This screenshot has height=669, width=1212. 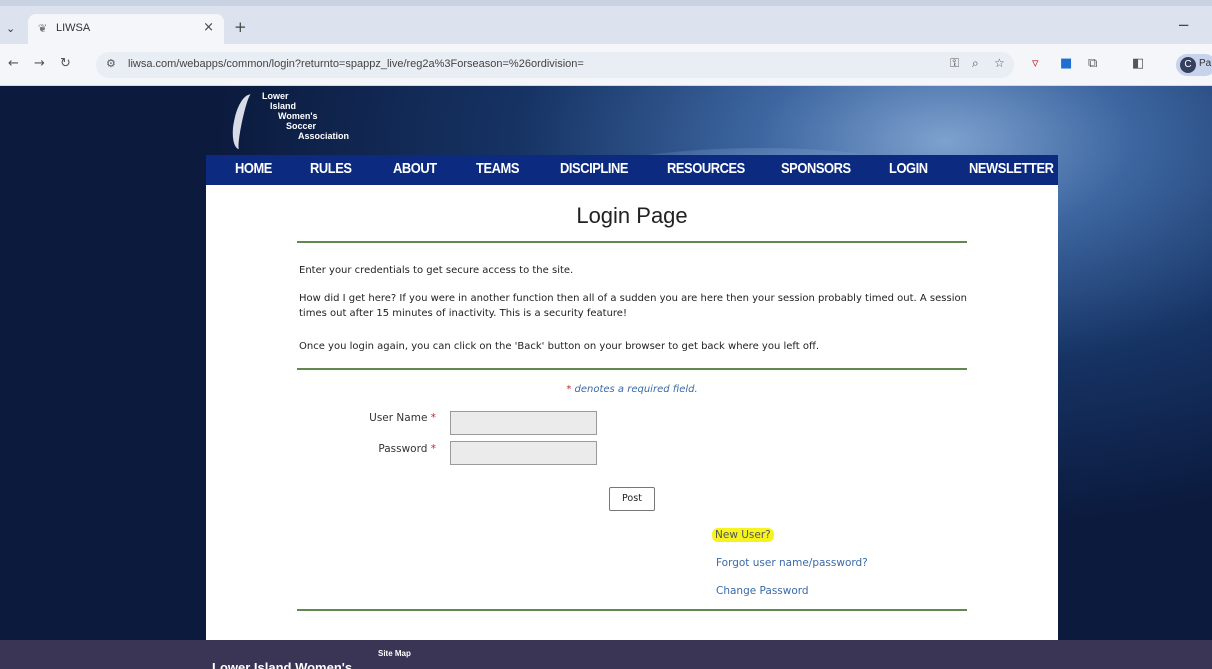 I want to click on nav-about: ABOUT, so click(x=415, y=168).